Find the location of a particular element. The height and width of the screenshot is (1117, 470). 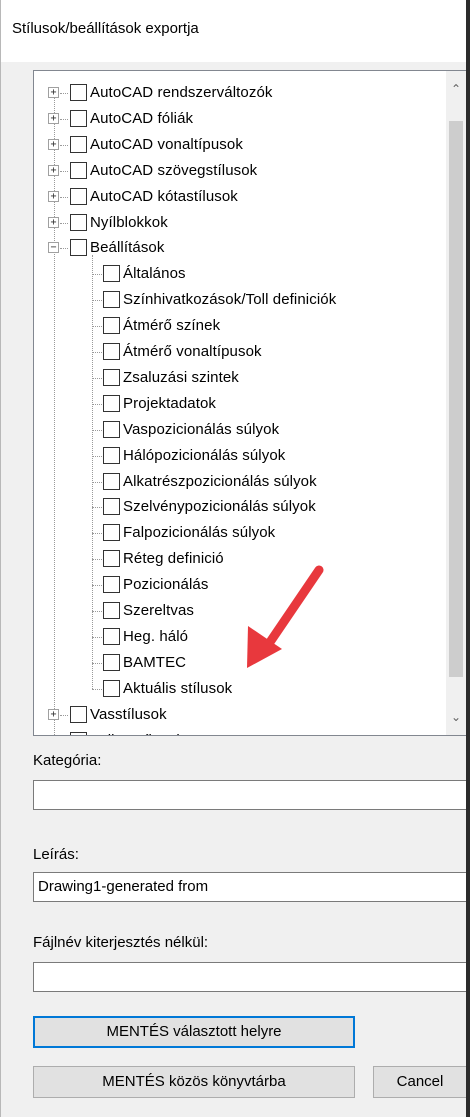

tree-child-item: Heg. háló is located at coordinates (234, 637).